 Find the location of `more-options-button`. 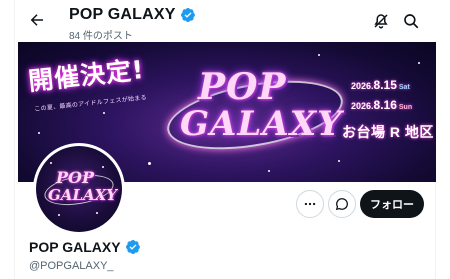

more-options-button is located at coordinates (310, 204).